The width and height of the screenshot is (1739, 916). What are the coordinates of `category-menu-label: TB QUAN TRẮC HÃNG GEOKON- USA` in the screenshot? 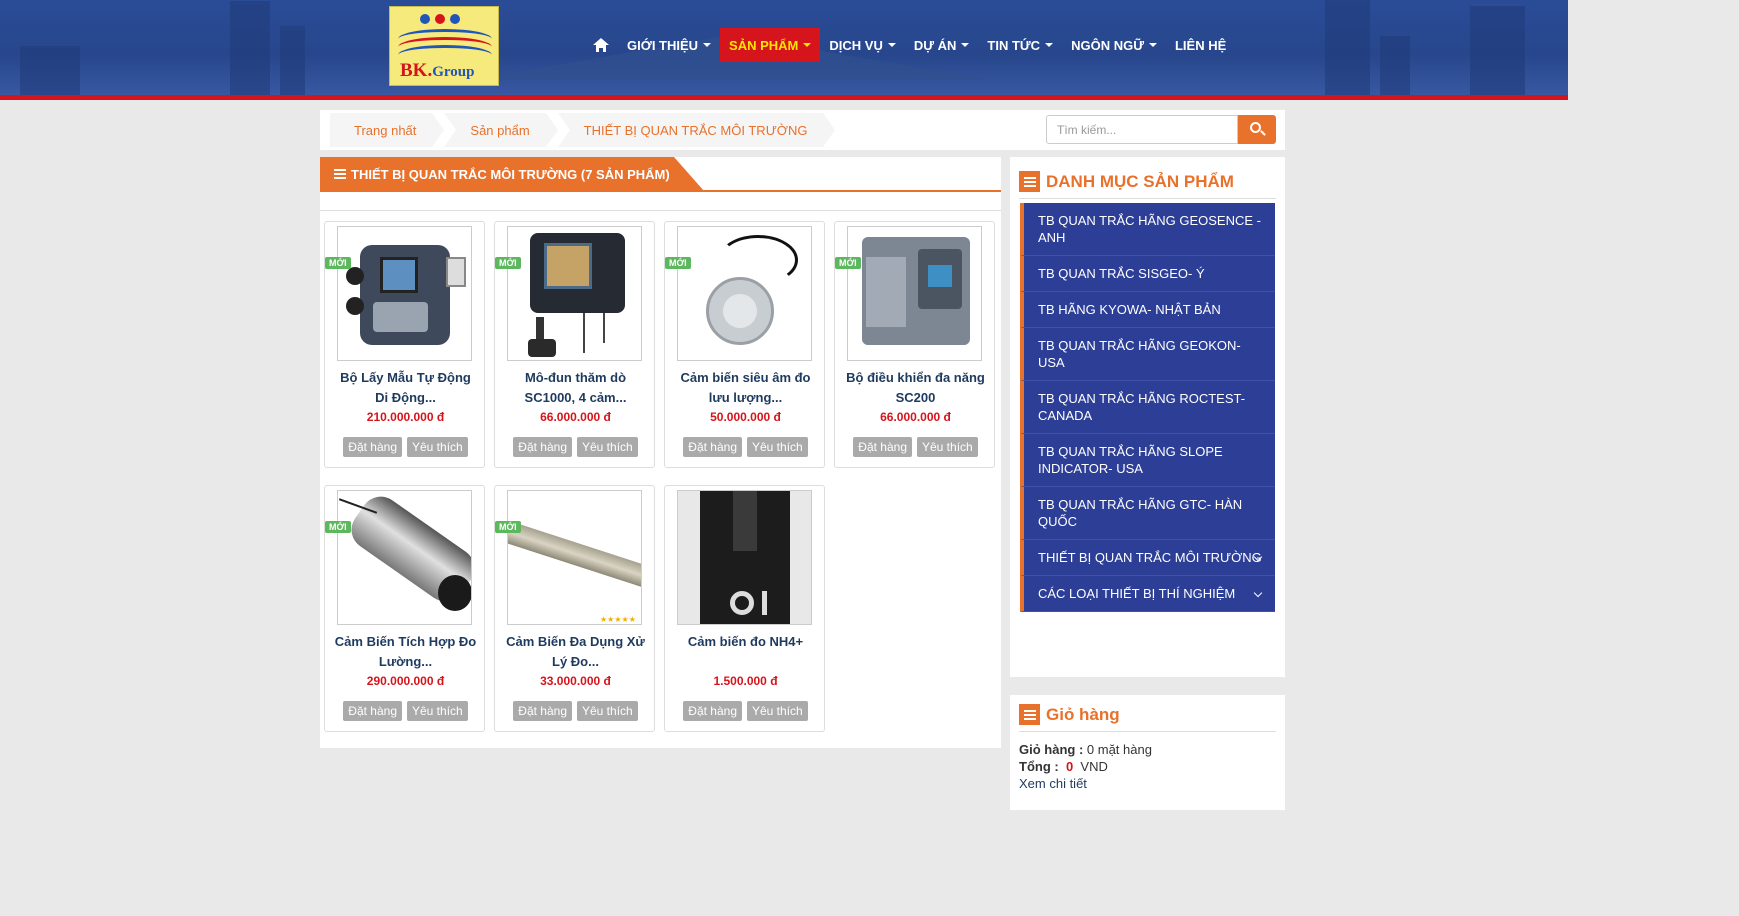 It's located at (1139, 354).